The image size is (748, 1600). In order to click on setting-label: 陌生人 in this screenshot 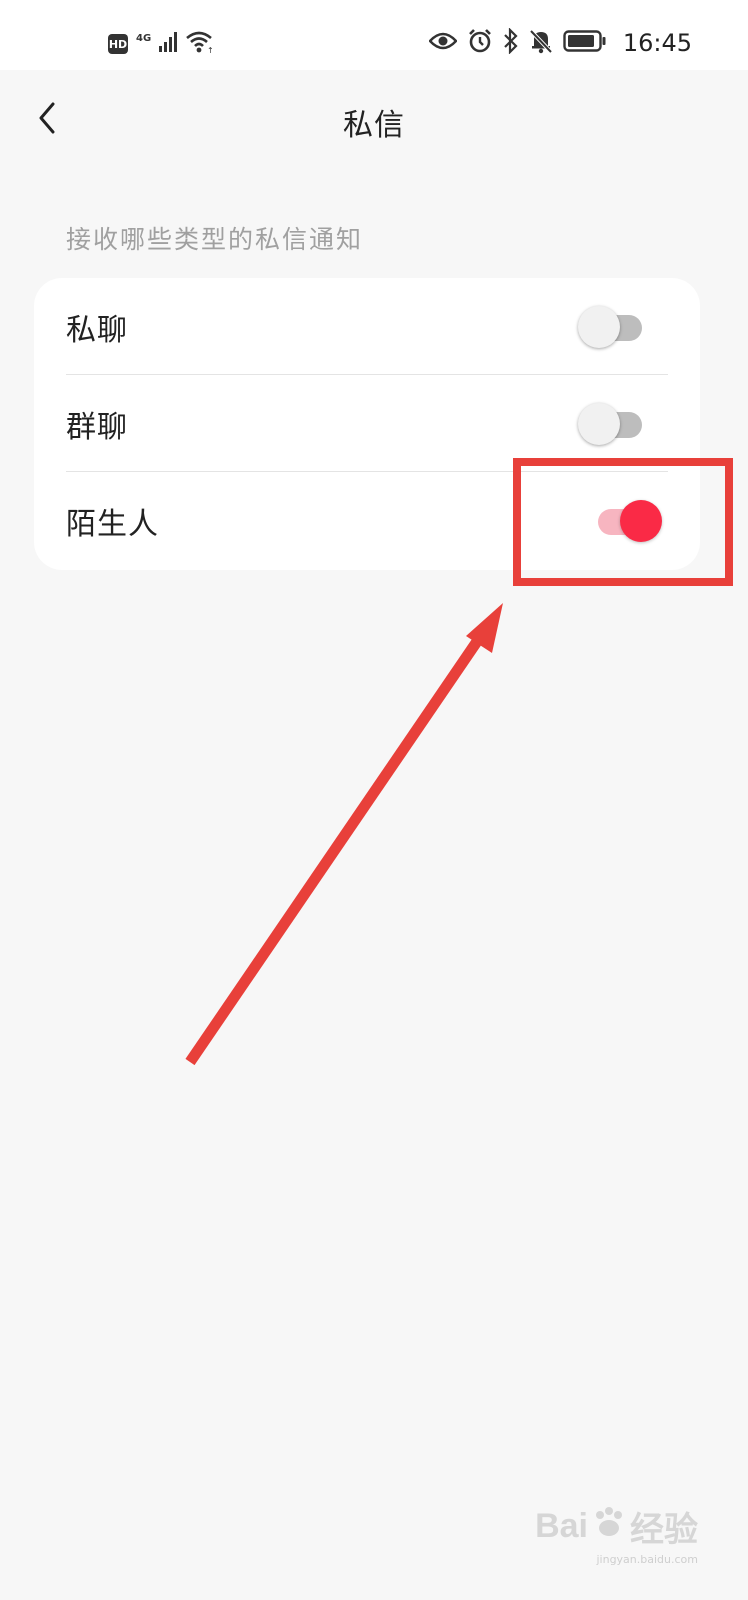, I will do `click(112, 524)`.